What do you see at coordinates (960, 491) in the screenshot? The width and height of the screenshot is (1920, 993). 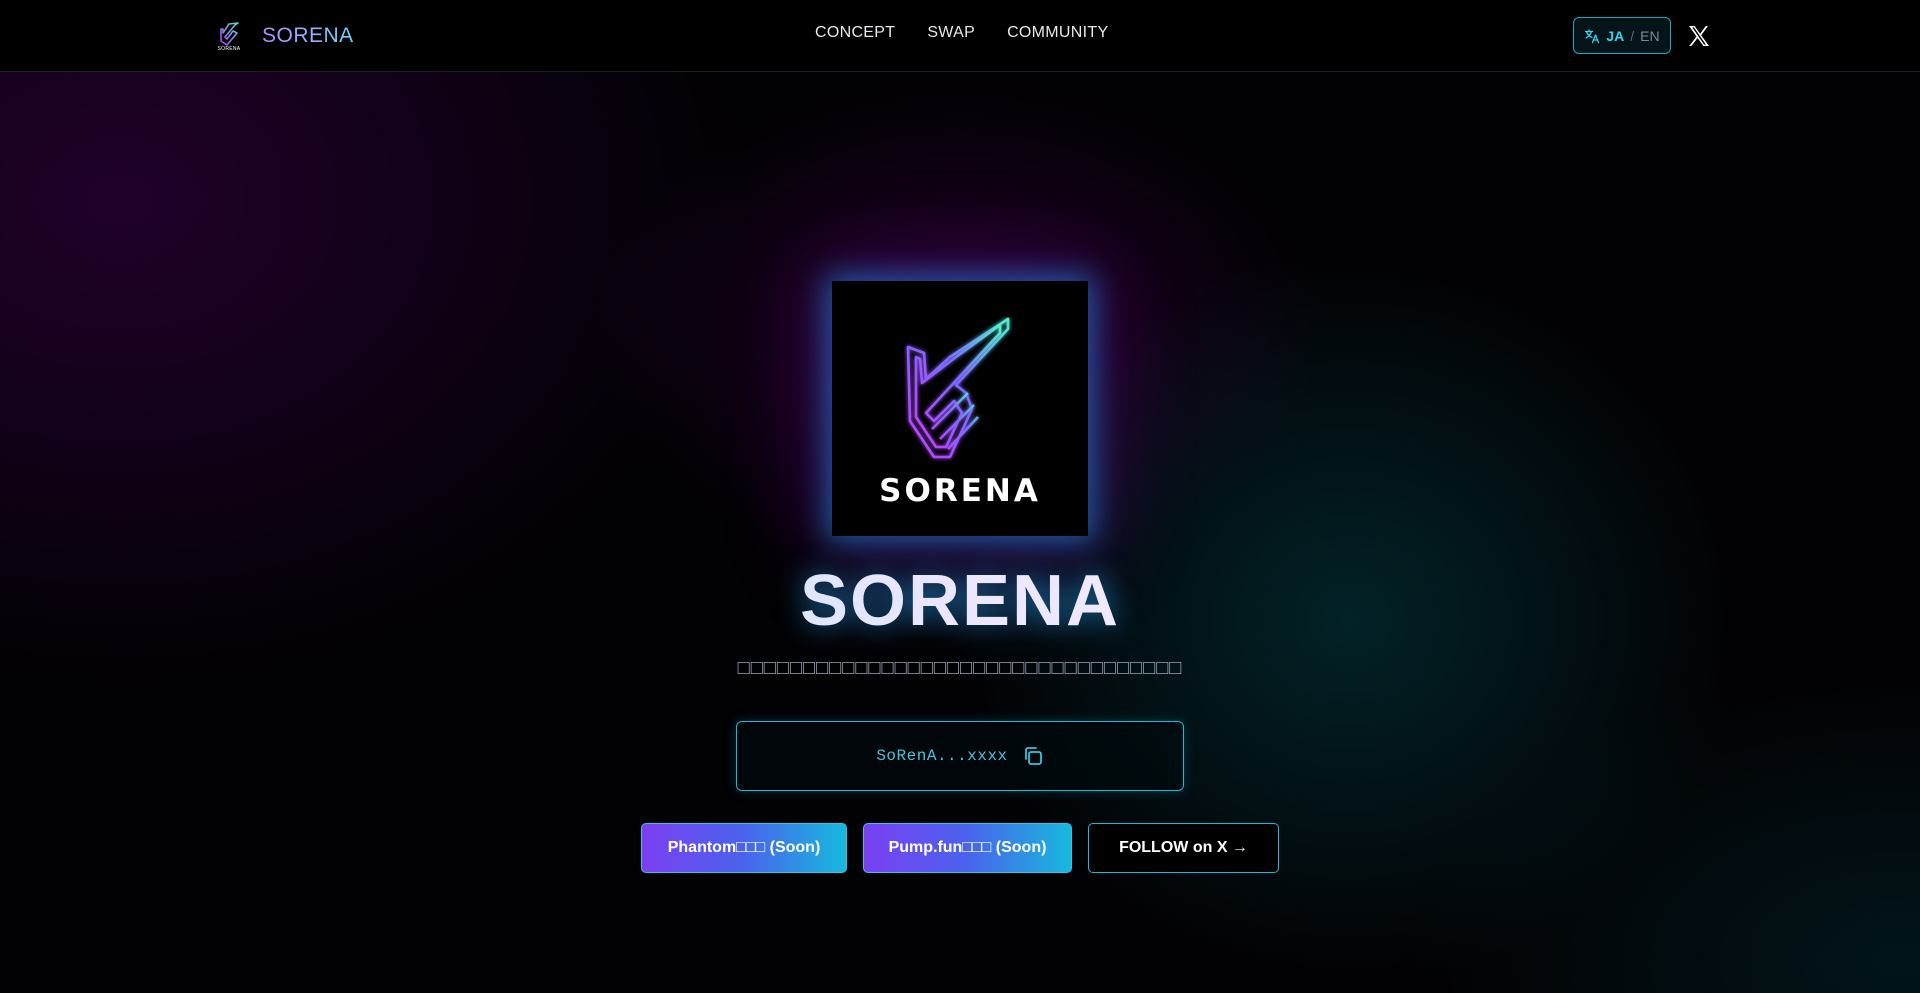 I see `hero-logo-wordmark: SORENA` at bounding box center [960, 491].